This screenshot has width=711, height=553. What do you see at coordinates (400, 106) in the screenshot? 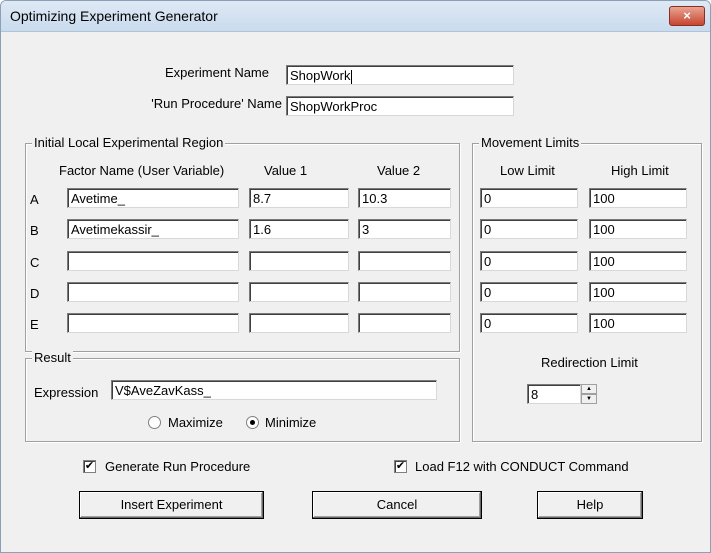
I see `run-procedure-name-input: ShopWorkProc` at bounding box center [400, 106].